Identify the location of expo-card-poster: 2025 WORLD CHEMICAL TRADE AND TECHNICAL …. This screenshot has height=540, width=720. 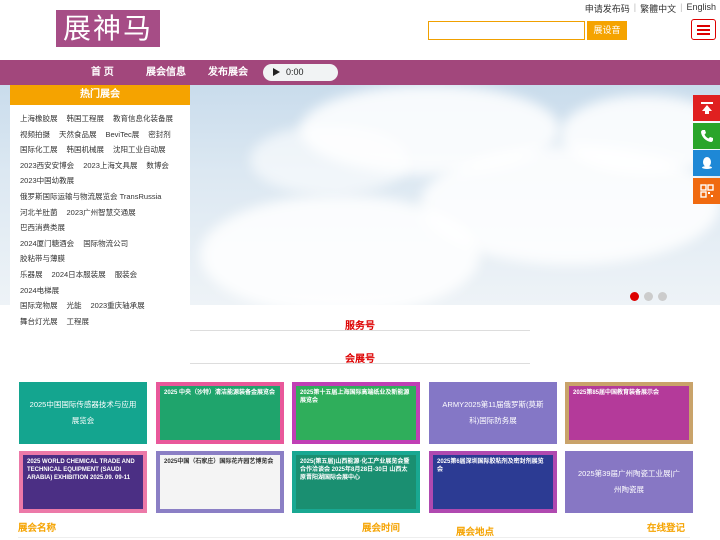
(83, 482).